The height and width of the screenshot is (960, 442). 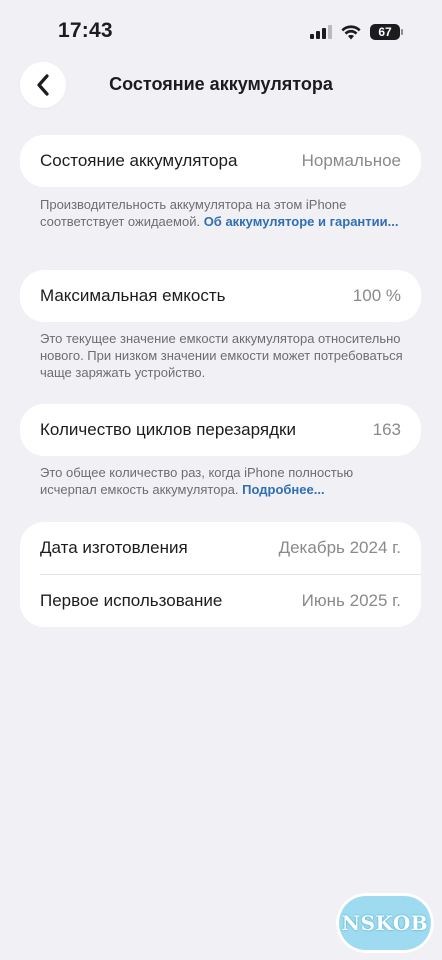 I want to click on first-use-value: Июнь 2025 г., so click(x=351, y=600).